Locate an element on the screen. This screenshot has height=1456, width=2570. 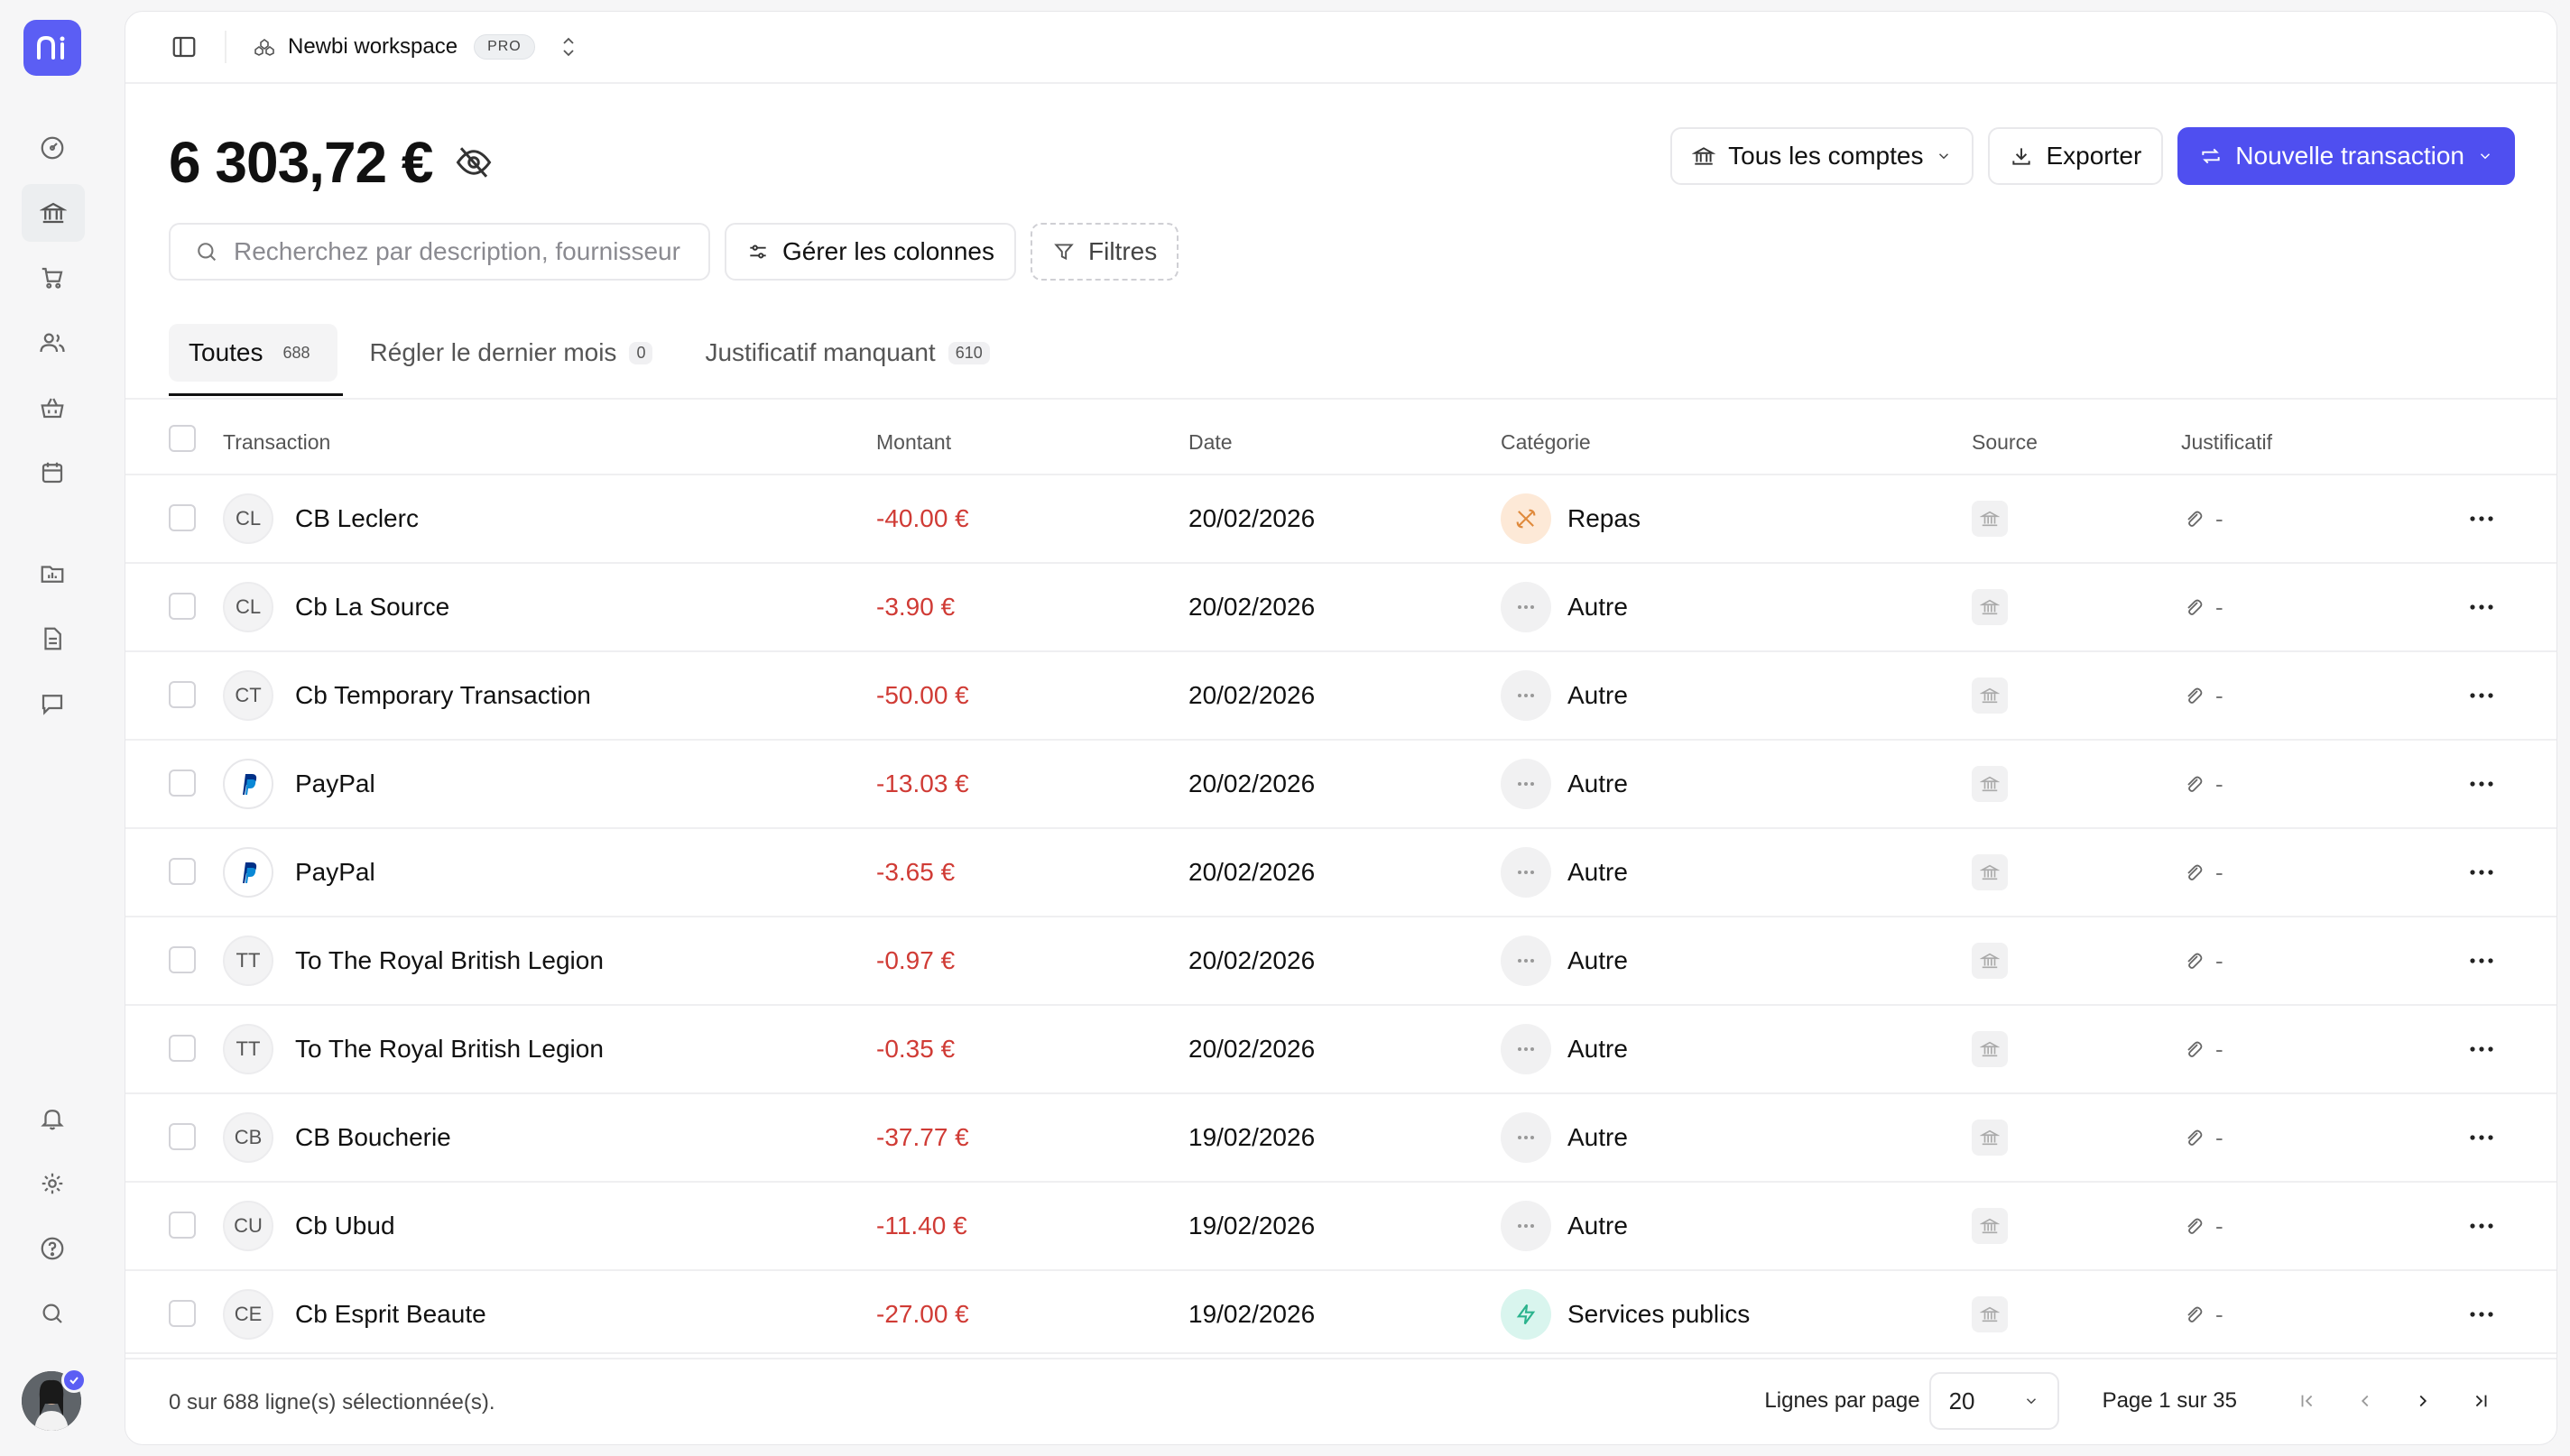
column-header-date: Date is located at coordinates (1210, 442).